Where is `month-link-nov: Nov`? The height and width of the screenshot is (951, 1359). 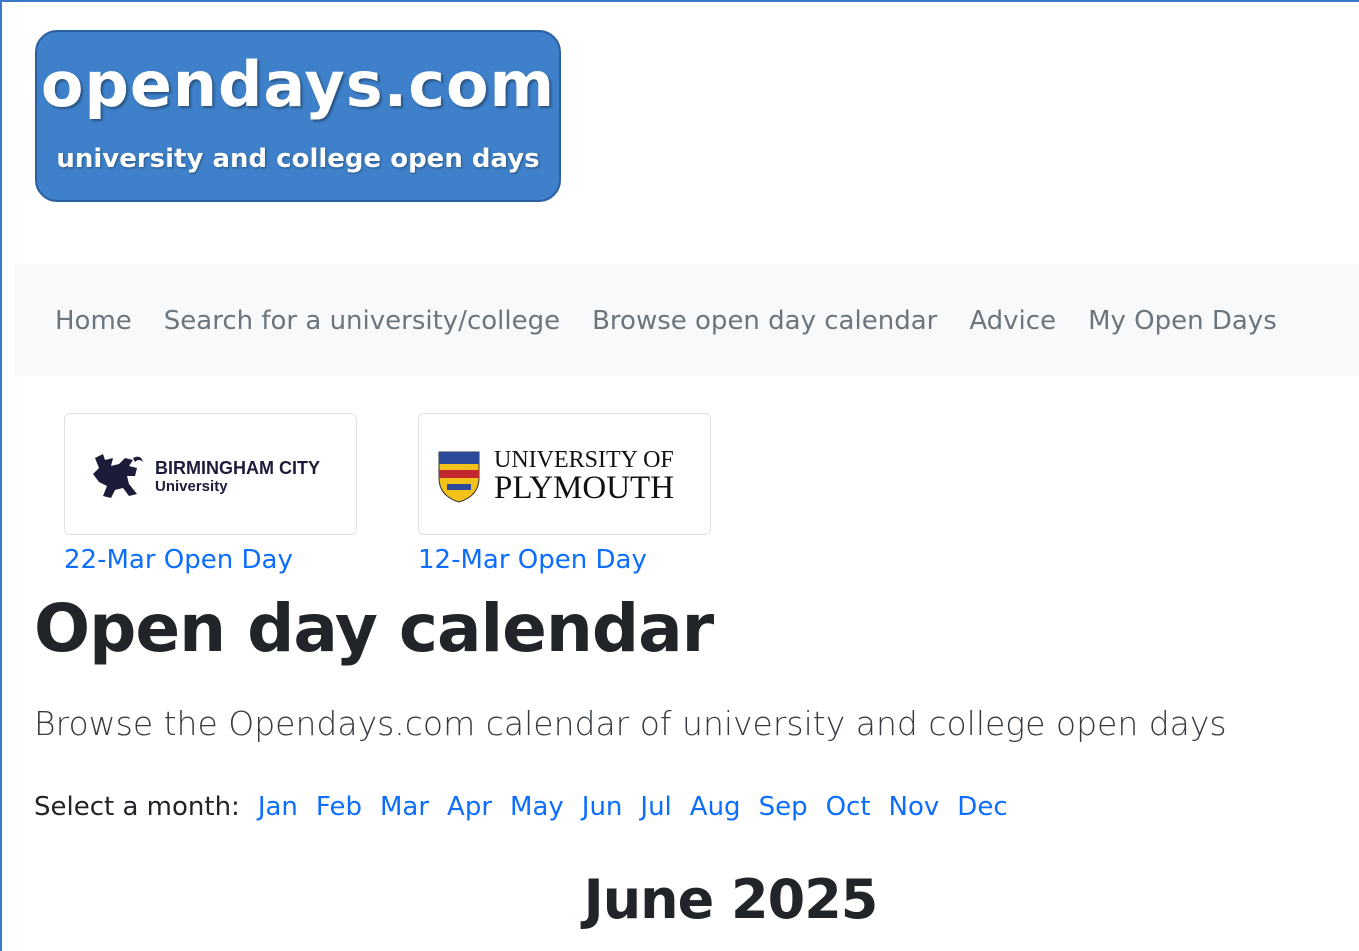 month-link-nov: Nov is located at coordinates (914, 807).